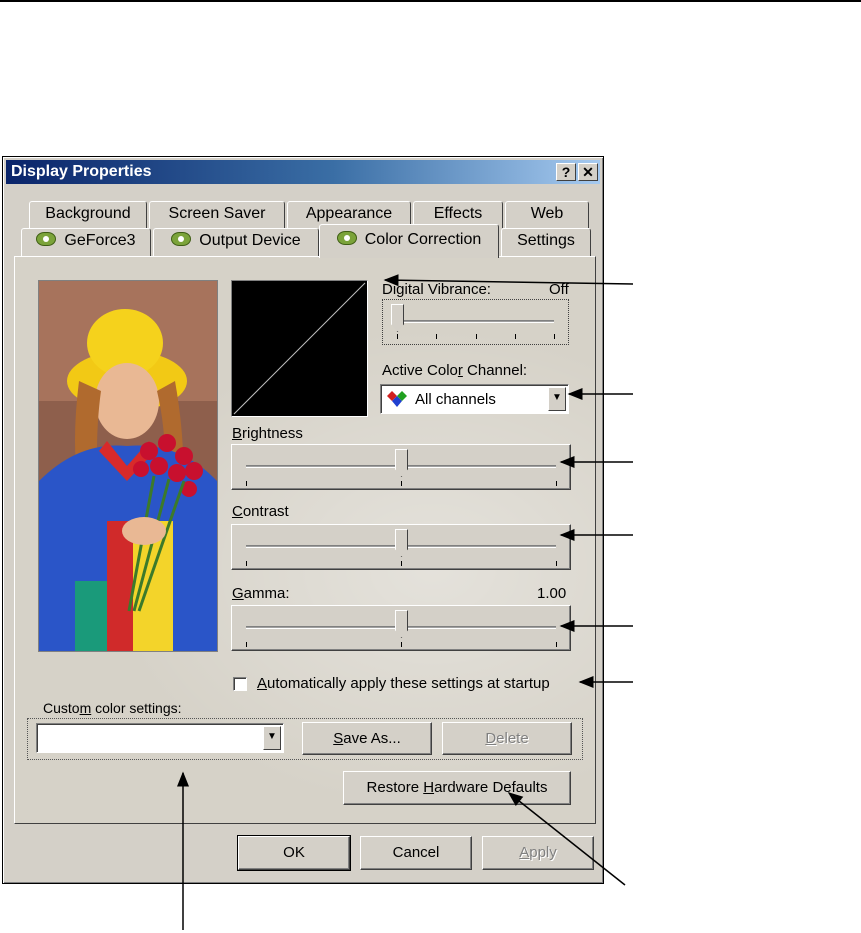 Image resolution: width=861 pixels, height=933 pixels. I want to click on tab-color-correction: Color Correction, so click(409, 241).